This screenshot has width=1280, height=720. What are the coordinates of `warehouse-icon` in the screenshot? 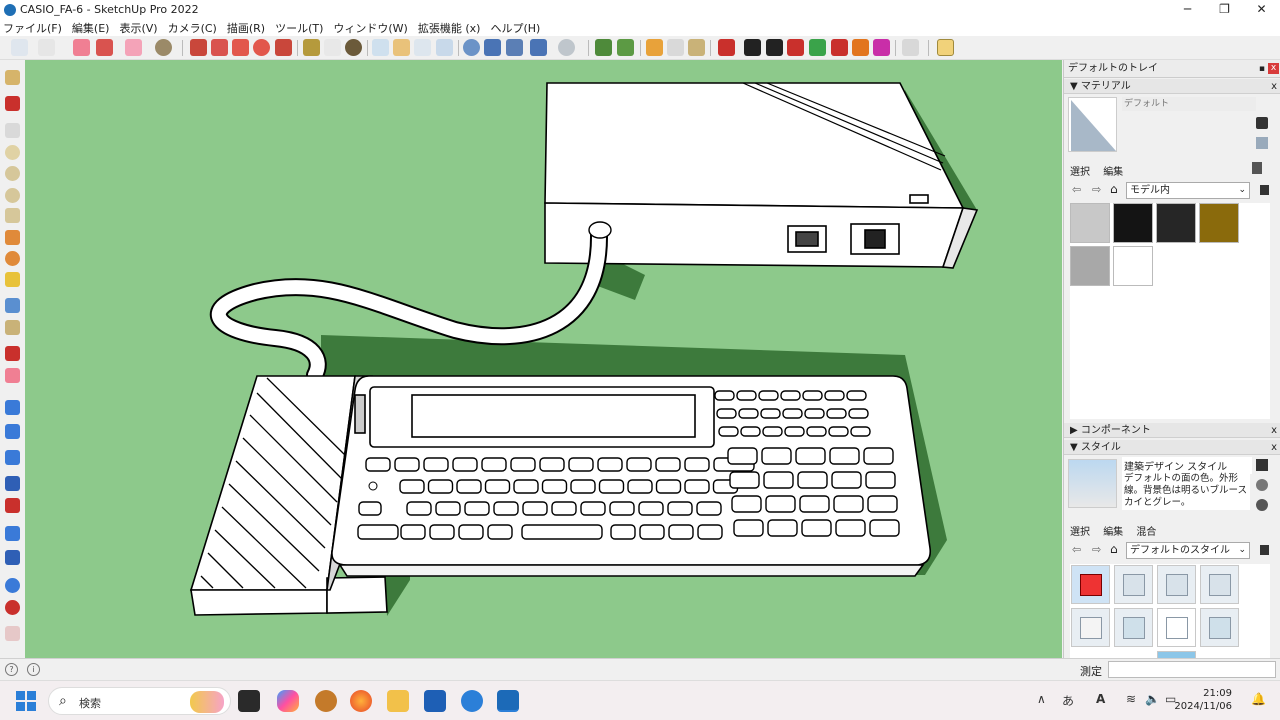 It's located at (471, 47).